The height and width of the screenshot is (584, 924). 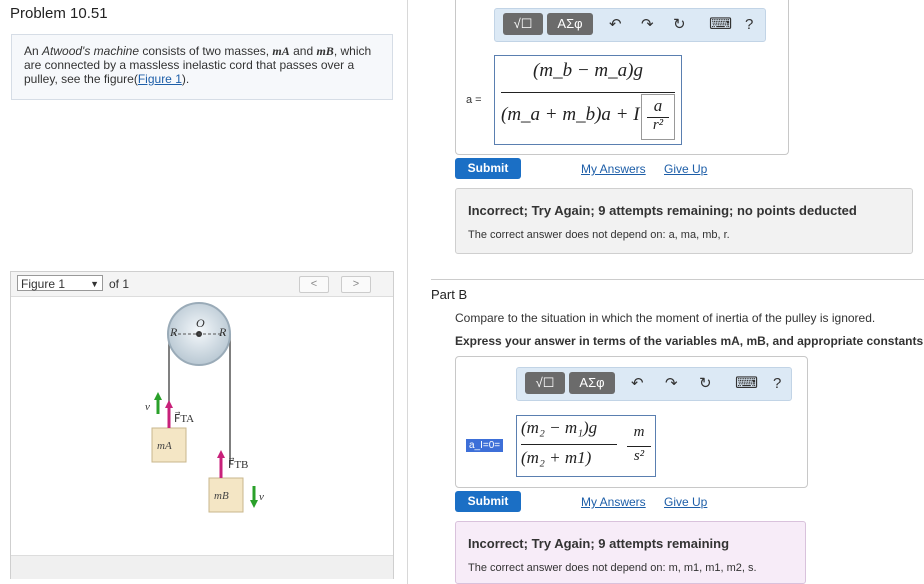 I want to click on label-mass-a: mA, so click(x=164, y=446).